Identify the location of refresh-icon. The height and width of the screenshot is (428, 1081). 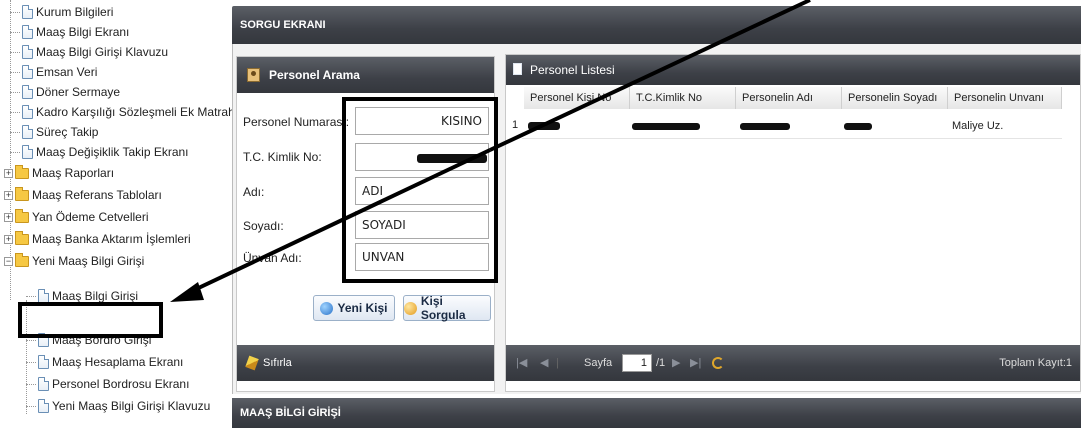
(718, 363).